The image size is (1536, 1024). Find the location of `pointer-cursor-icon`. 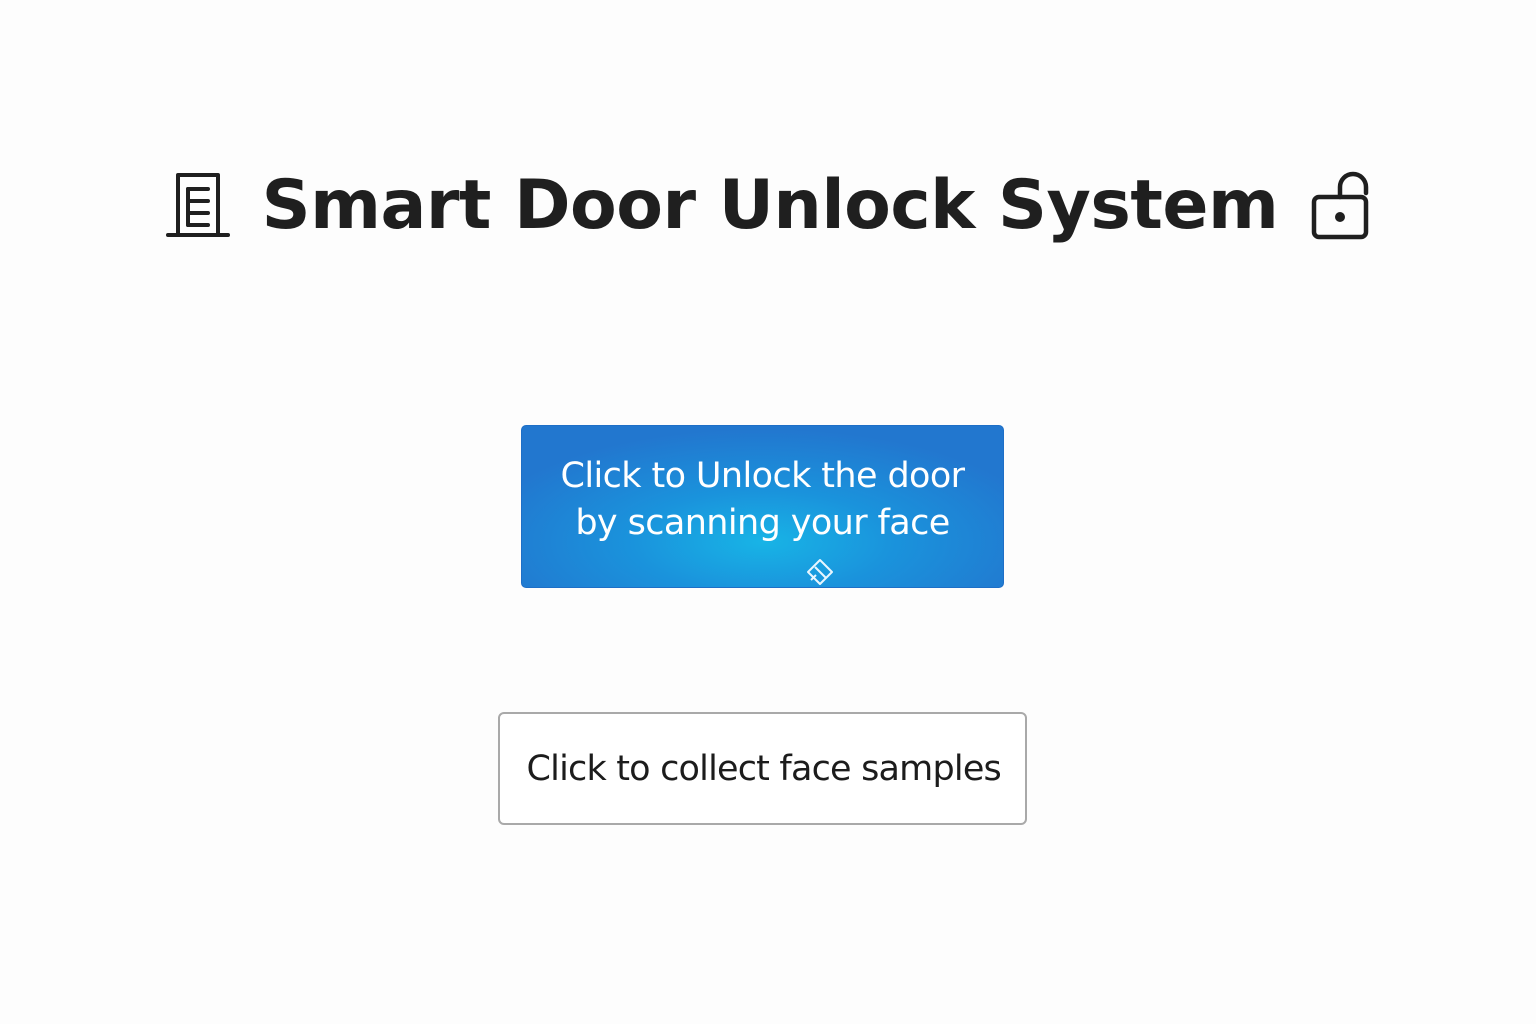

pointer-cursor-icon is located at coordinates (820, 574).